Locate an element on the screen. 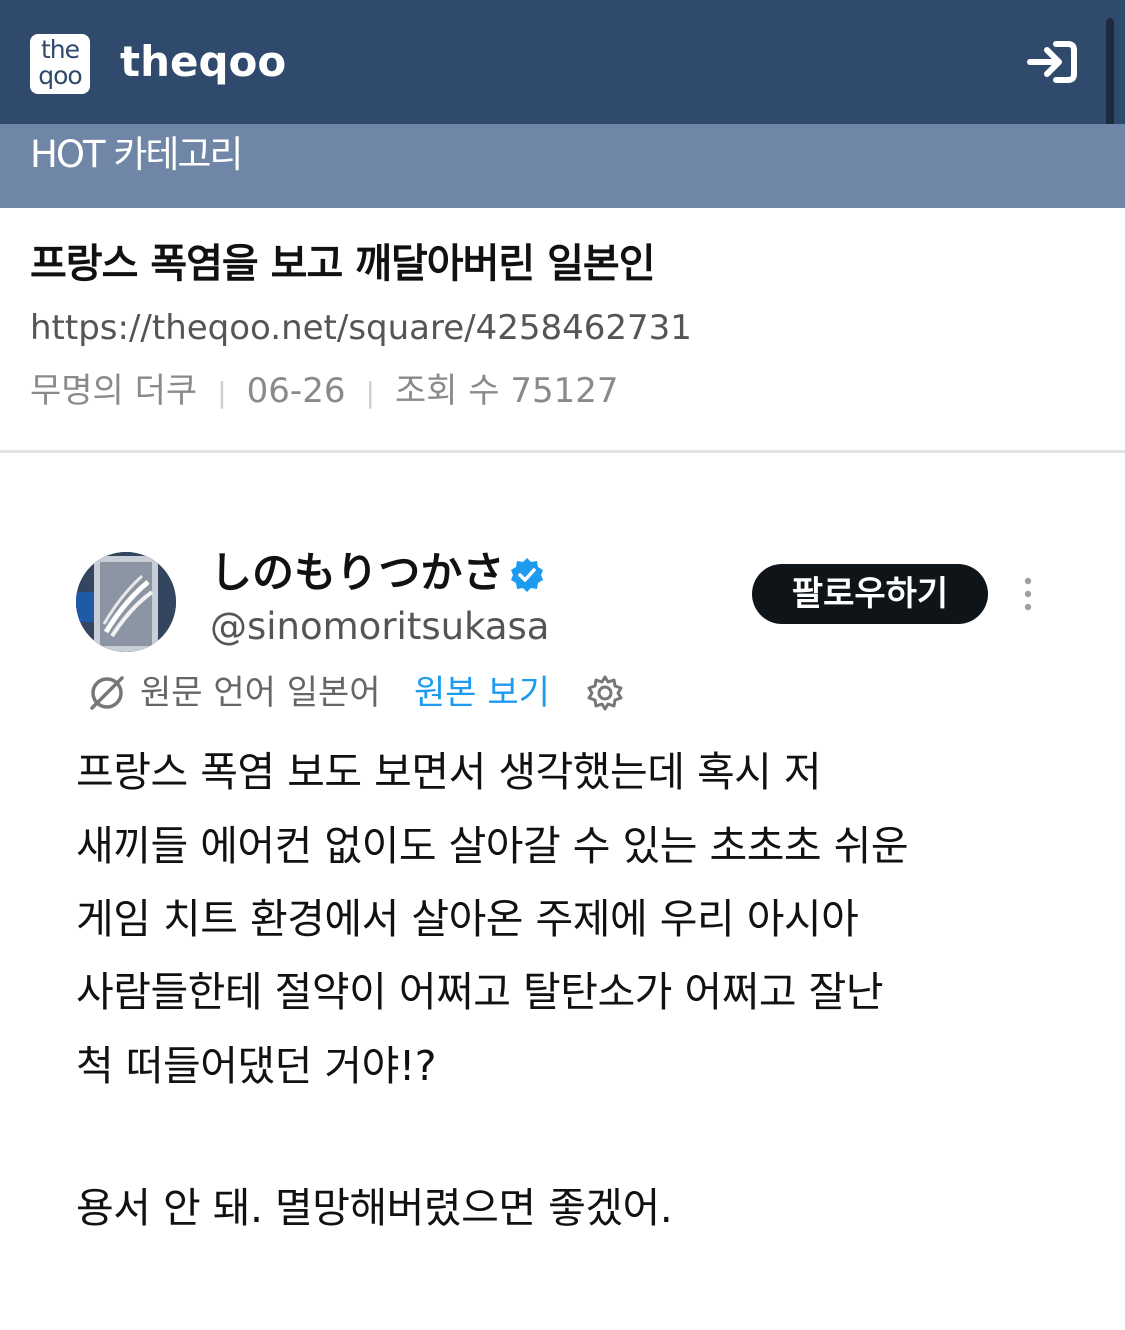  theqoo-logo: the qoo is located at coordinates (60, 64).